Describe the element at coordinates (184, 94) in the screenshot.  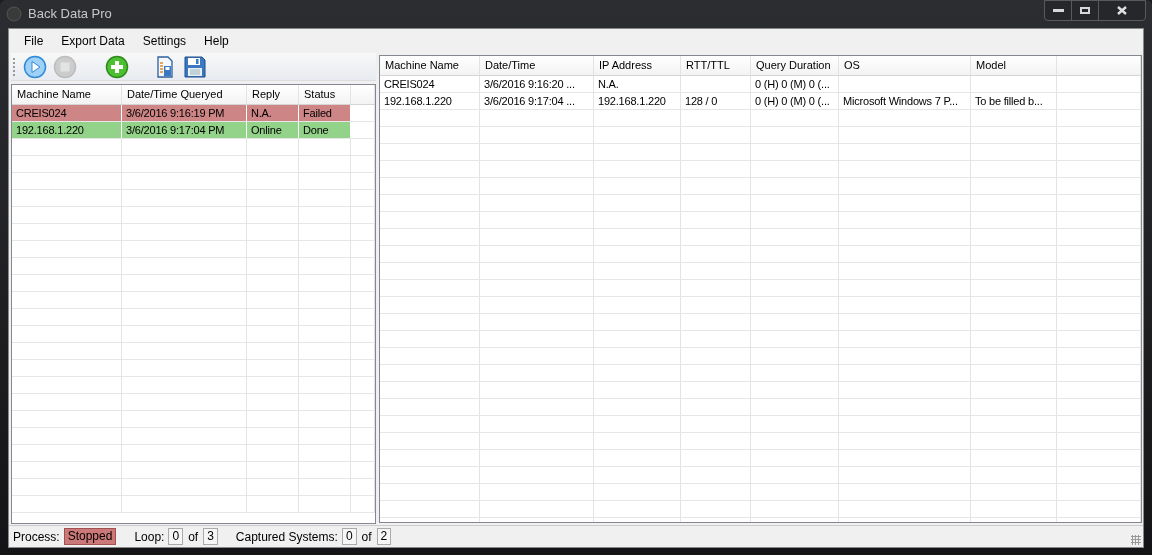
I see `column-header: Date/Time Queryed` at that location.